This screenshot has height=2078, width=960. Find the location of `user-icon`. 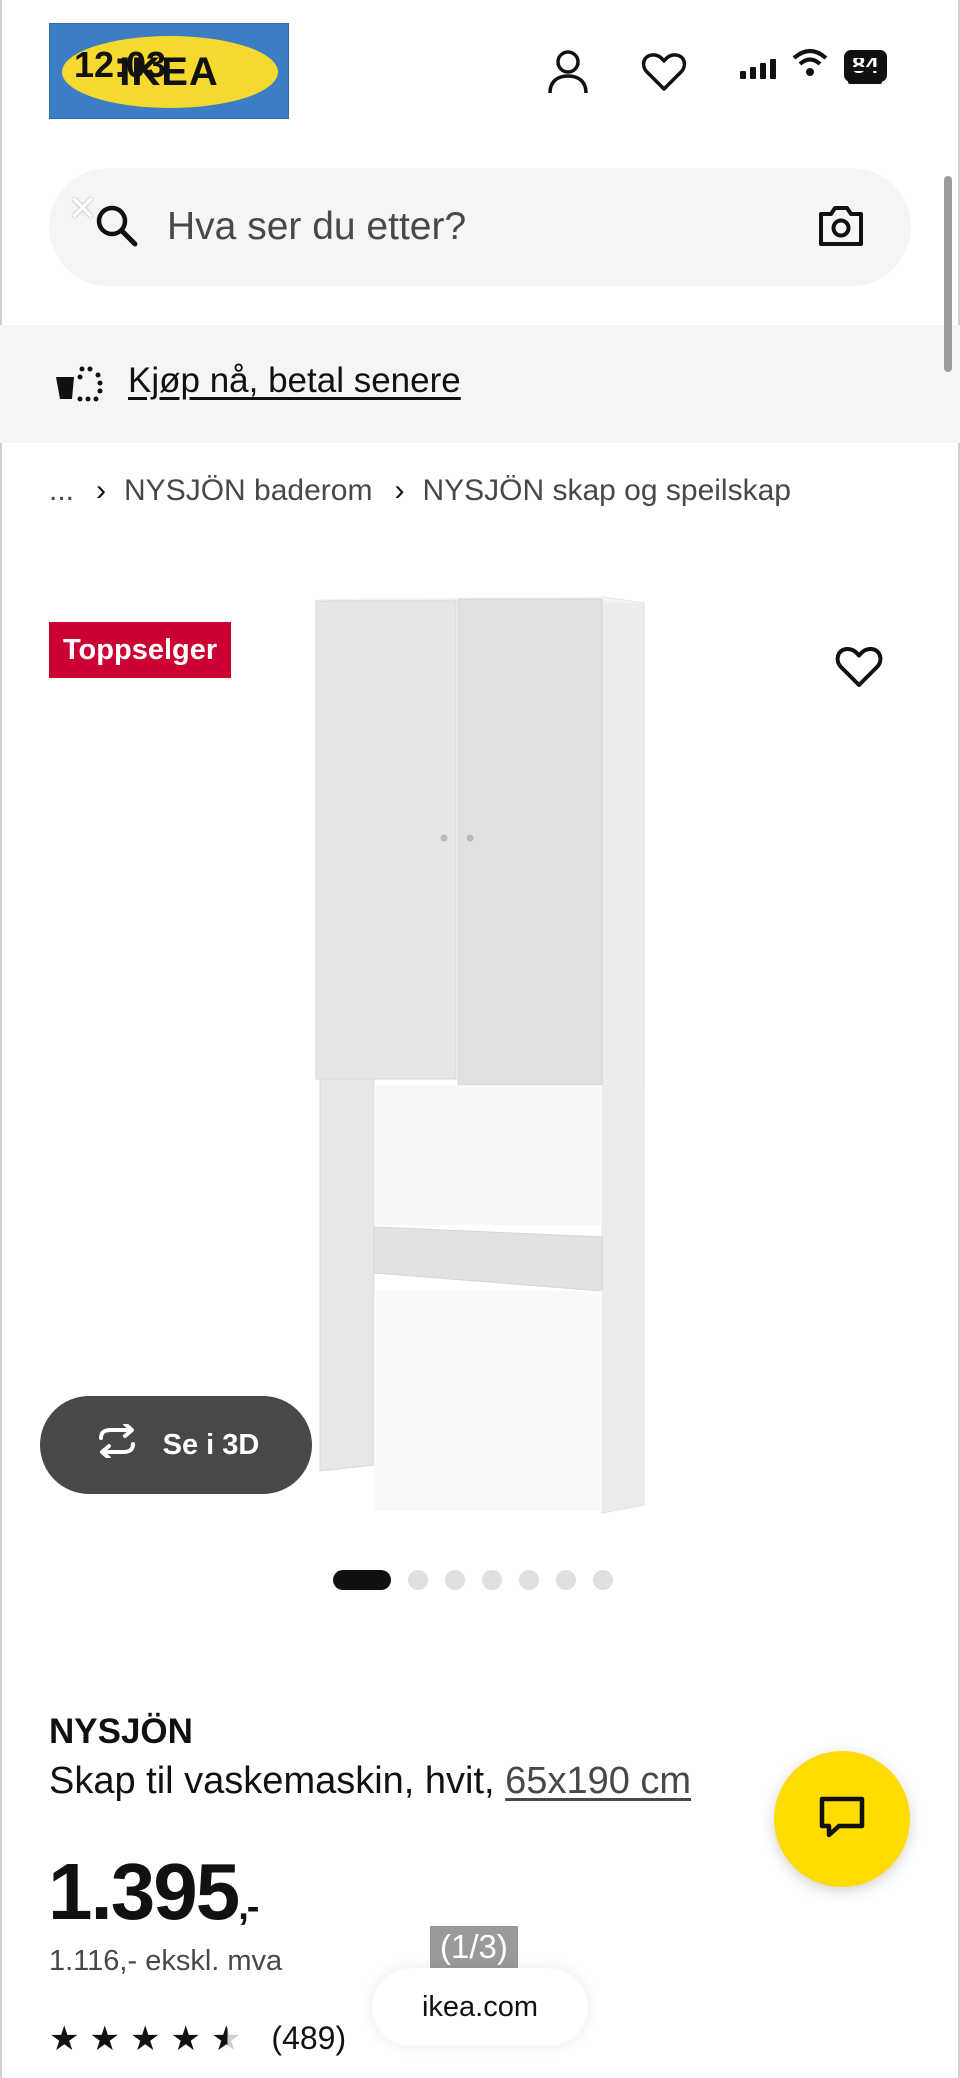

user-icon is located at coordinates (568, 72).